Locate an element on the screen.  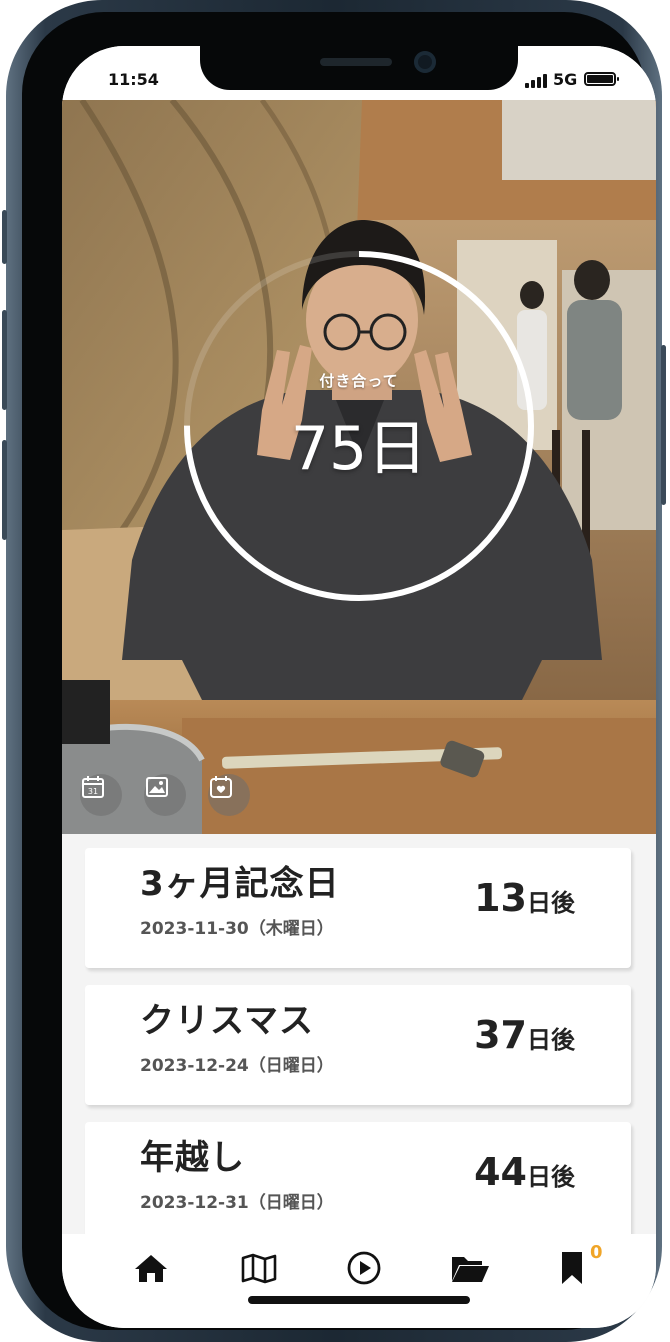
event-card: 年越し 2023-12-31（日曜日） 44日後 is located at coordinates (358, 1178).